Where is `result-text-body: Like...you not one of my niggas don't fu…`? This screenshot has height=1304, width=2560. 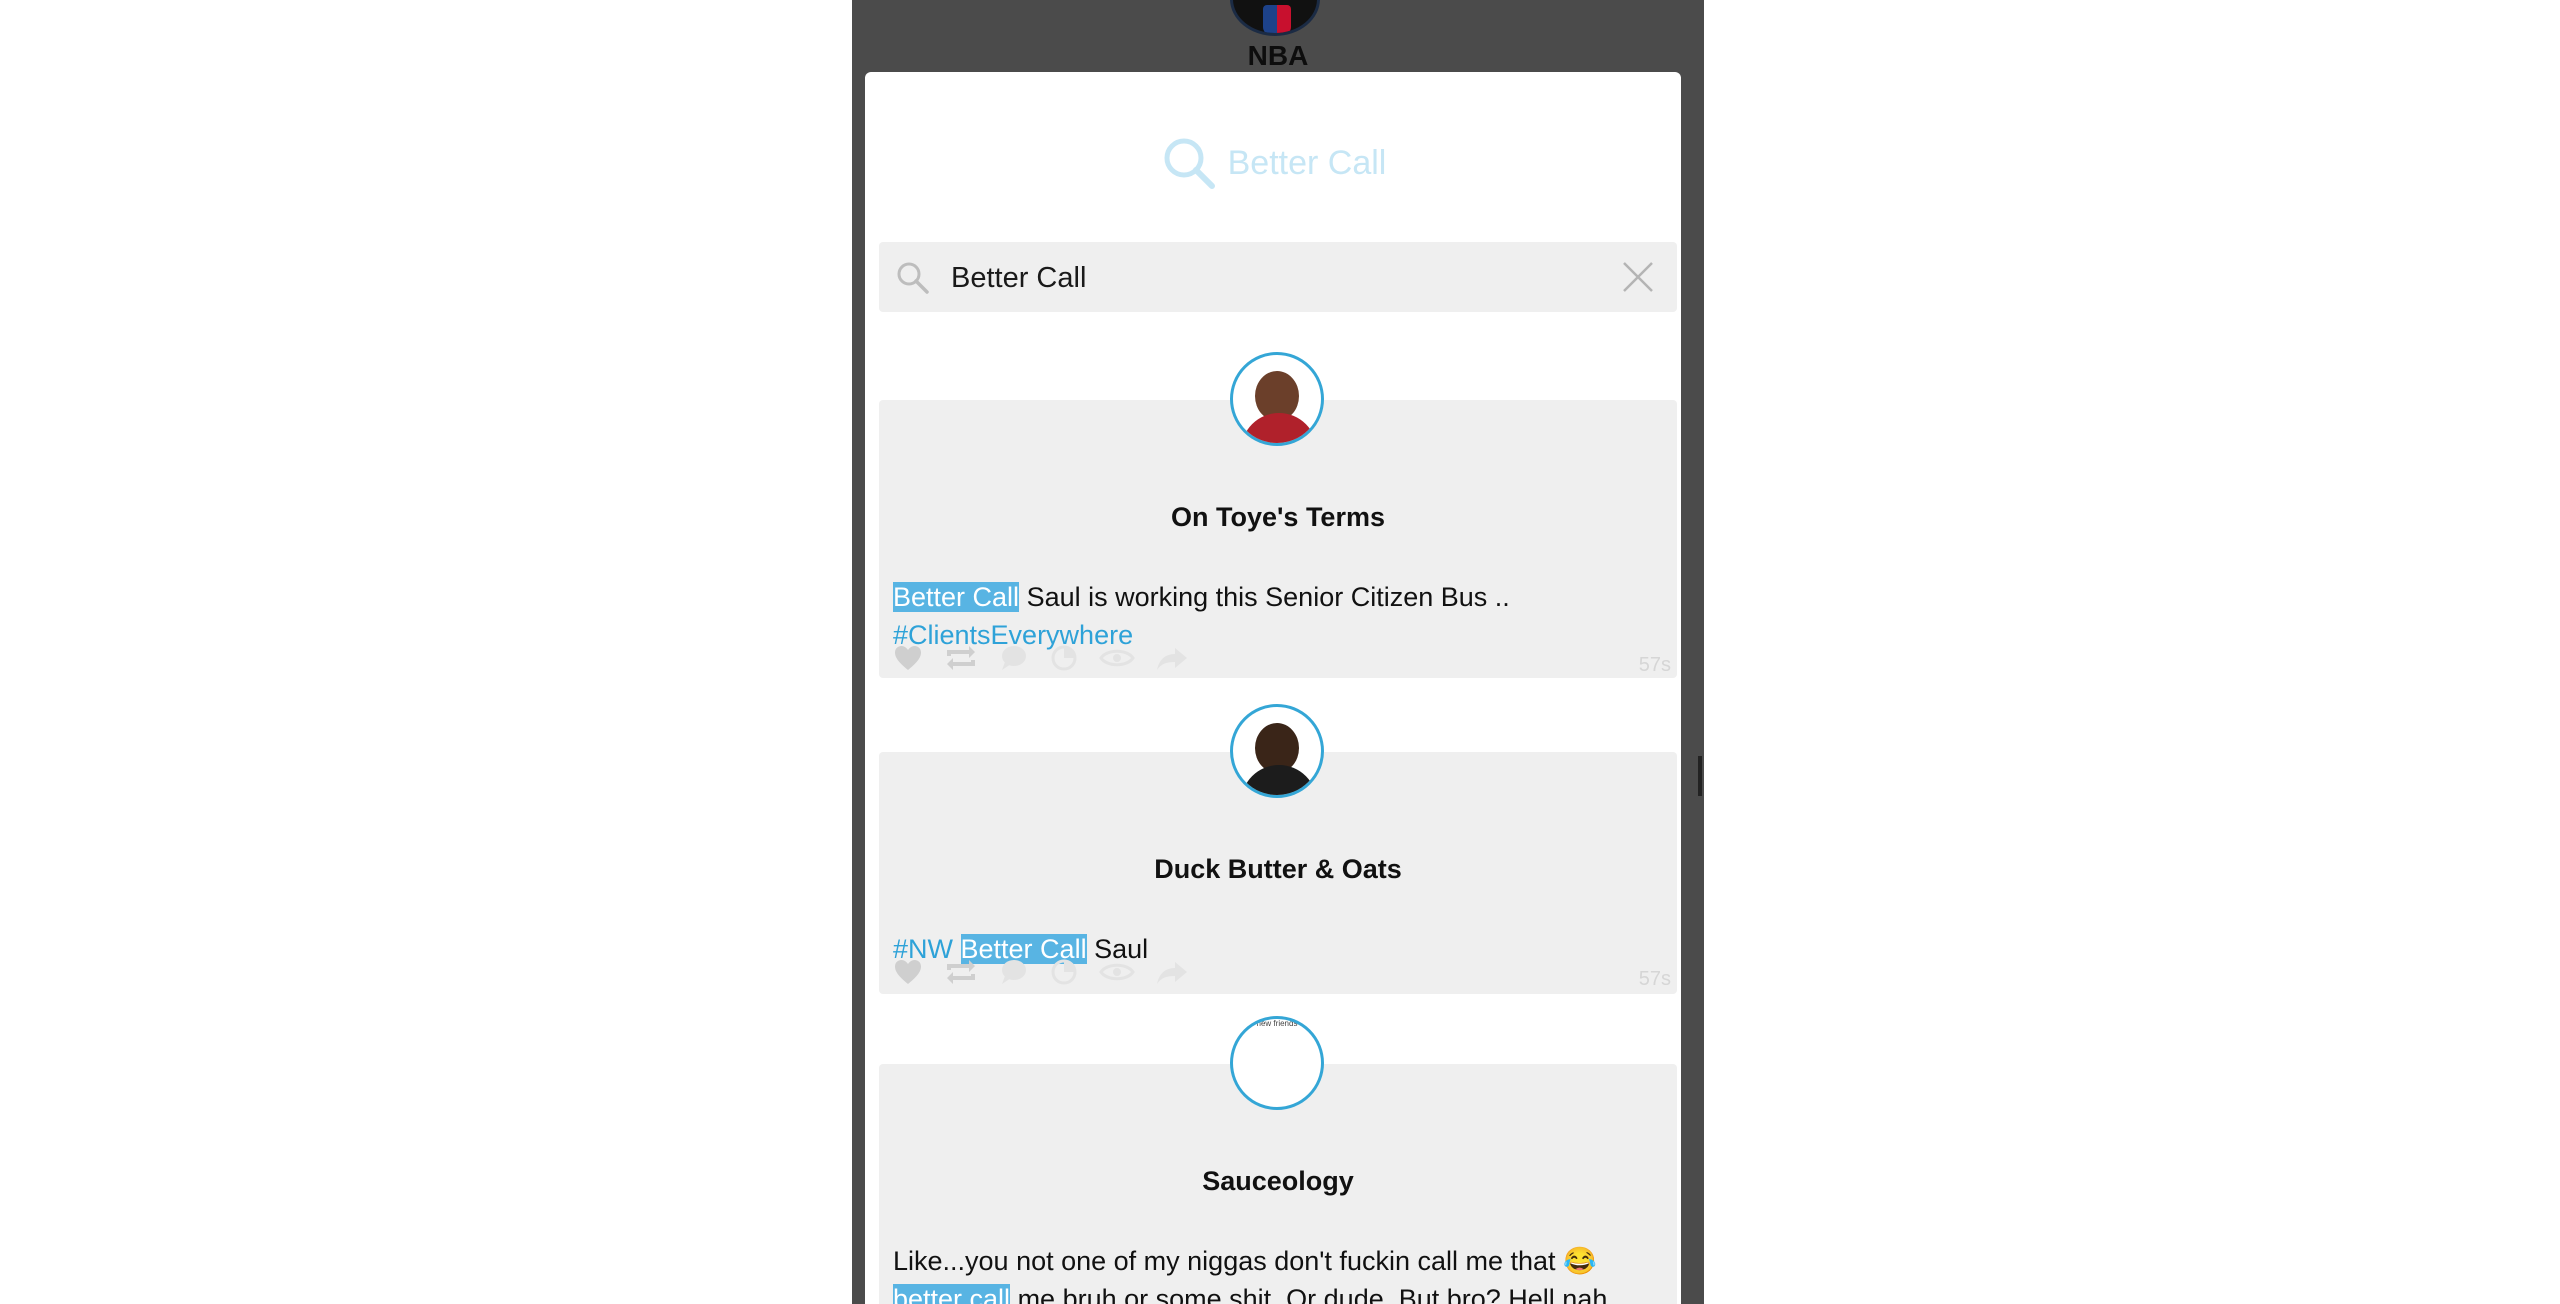 result-text-body: Like...you not one of my niggas don't fu… is located at coordinates (1245, 1261).